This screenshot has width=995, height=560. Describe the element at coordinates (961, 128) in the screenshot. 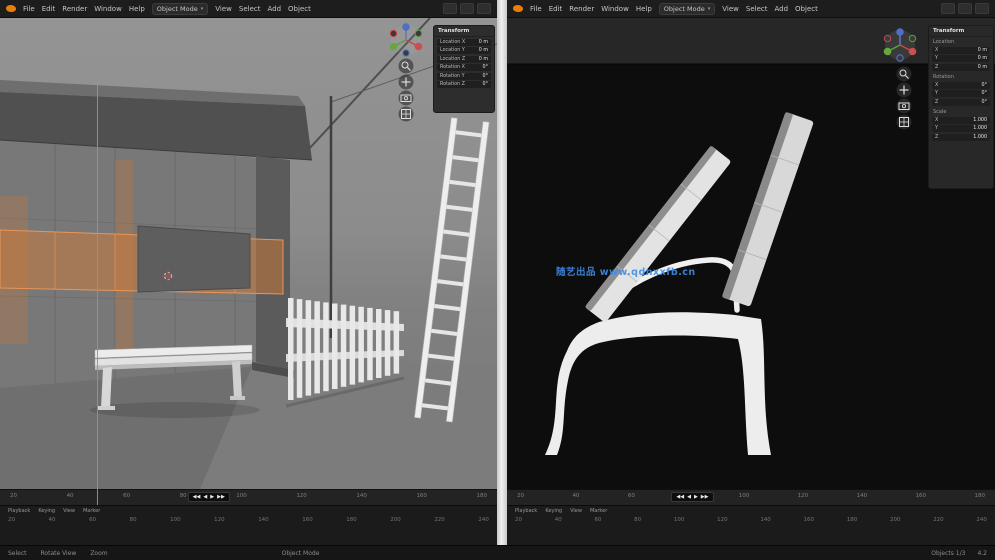

I see `field-scale-y: Y 1.000` at that location.